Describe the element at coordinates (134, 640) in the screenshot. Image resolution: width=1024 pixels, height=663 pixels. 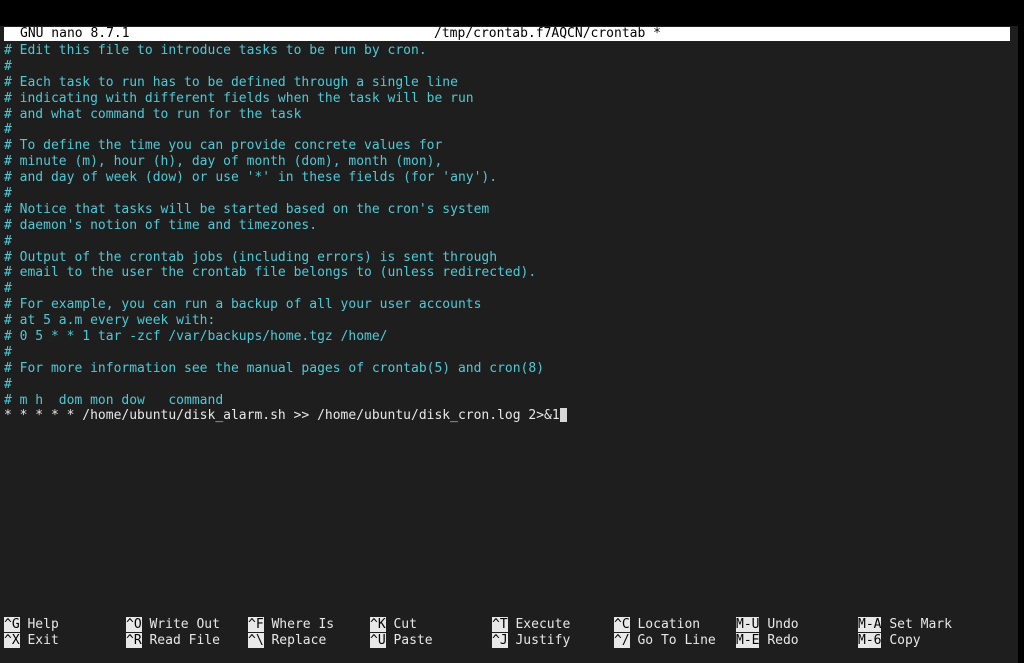
I see `shortcut-key: ^R` at that location.